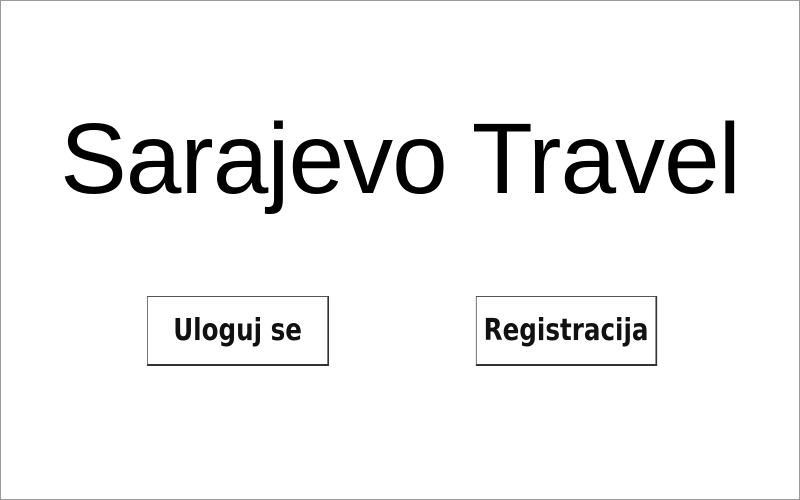  I want to click on login-button-label: Uloguj se, so click(237, 330).